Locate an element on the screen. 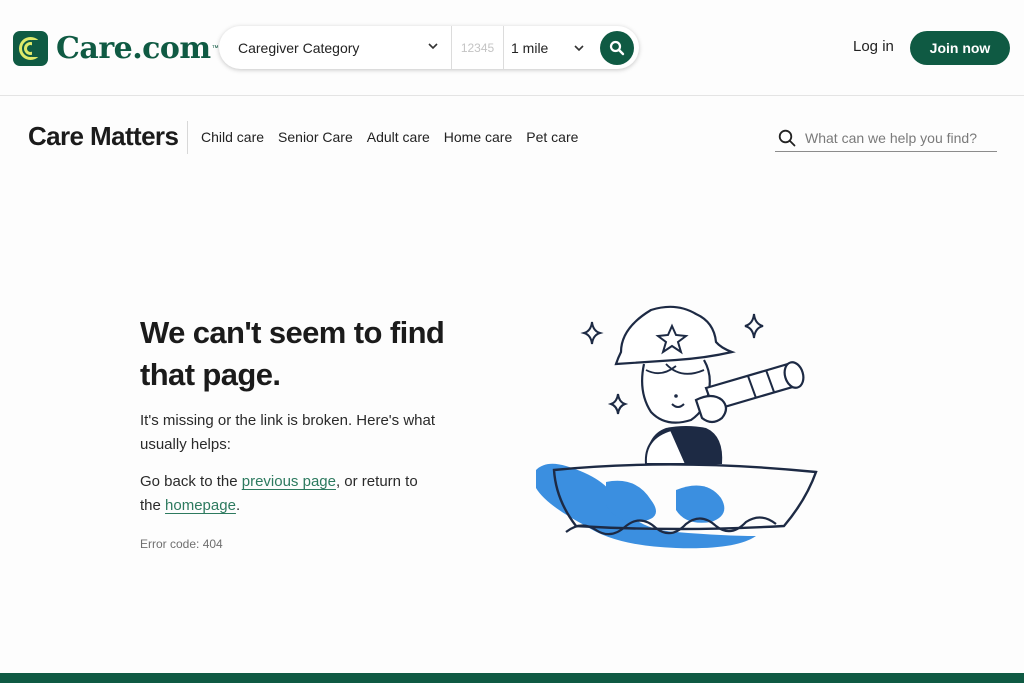 The width and height of the screenshot is (1024, 683). homepage-link: homepage is located at coordinates (200, 505).